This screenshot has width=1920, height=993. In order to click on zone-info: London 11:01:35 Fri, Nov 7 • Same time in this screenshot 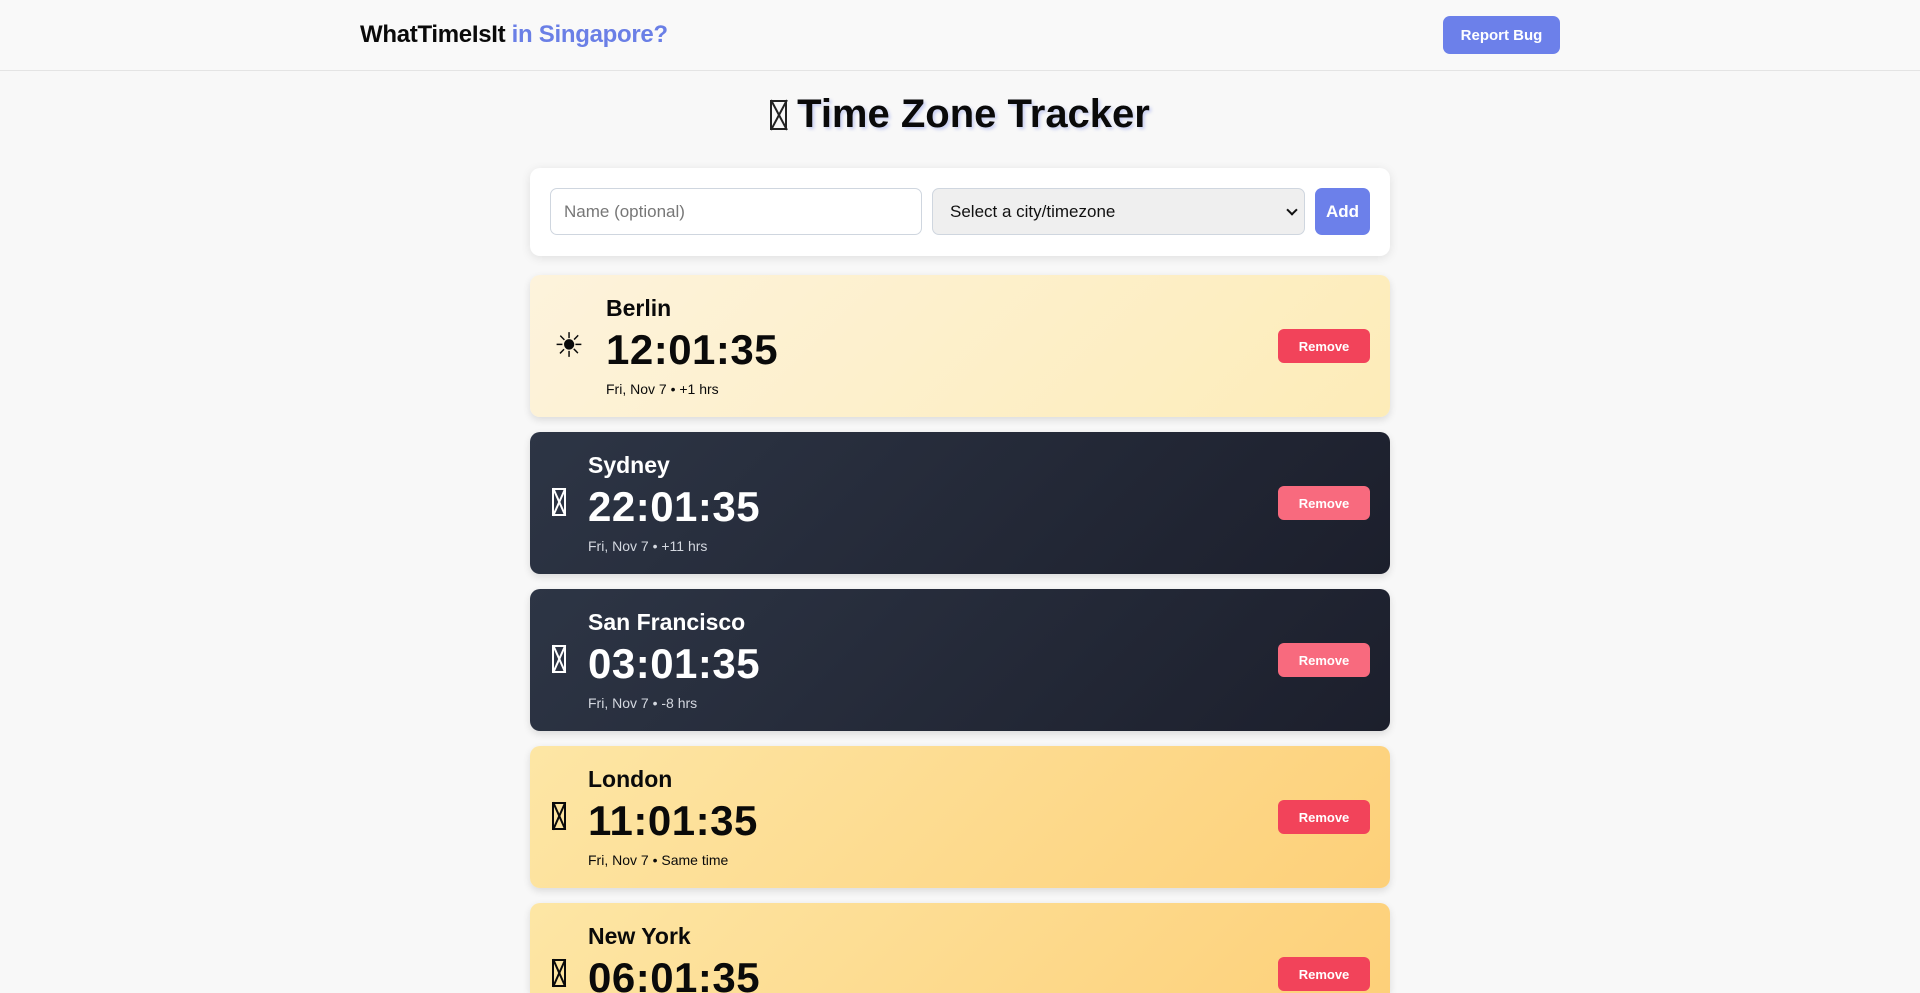, I will do `click(673, 817)`.